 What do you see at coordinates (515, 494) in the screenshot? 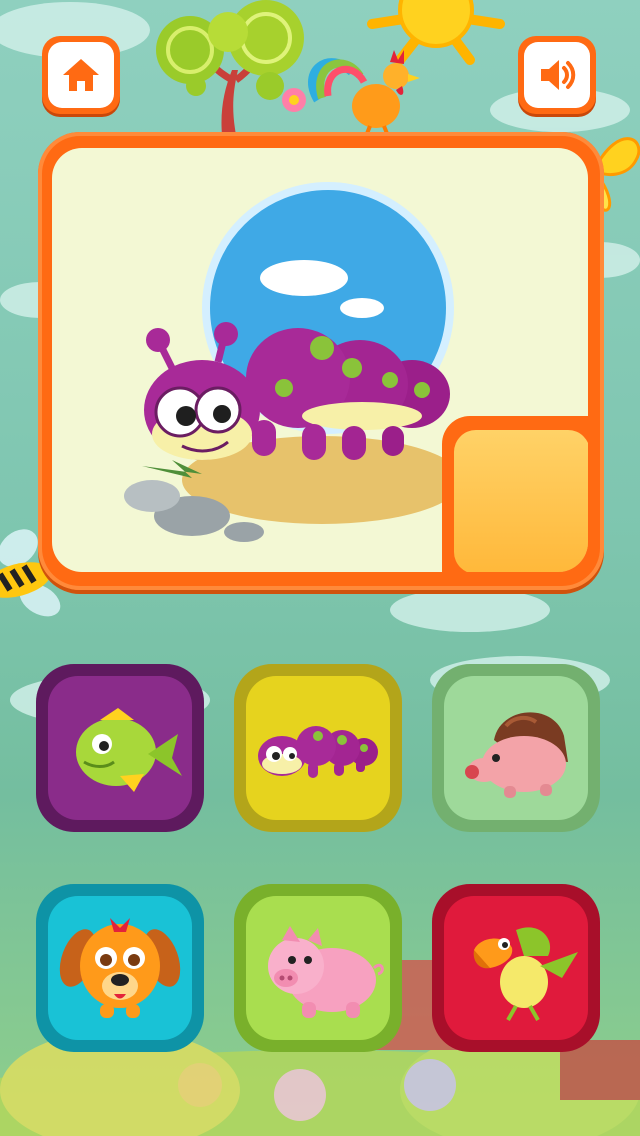
I see `missing-piece-slot` at bounding box center [515, 494].